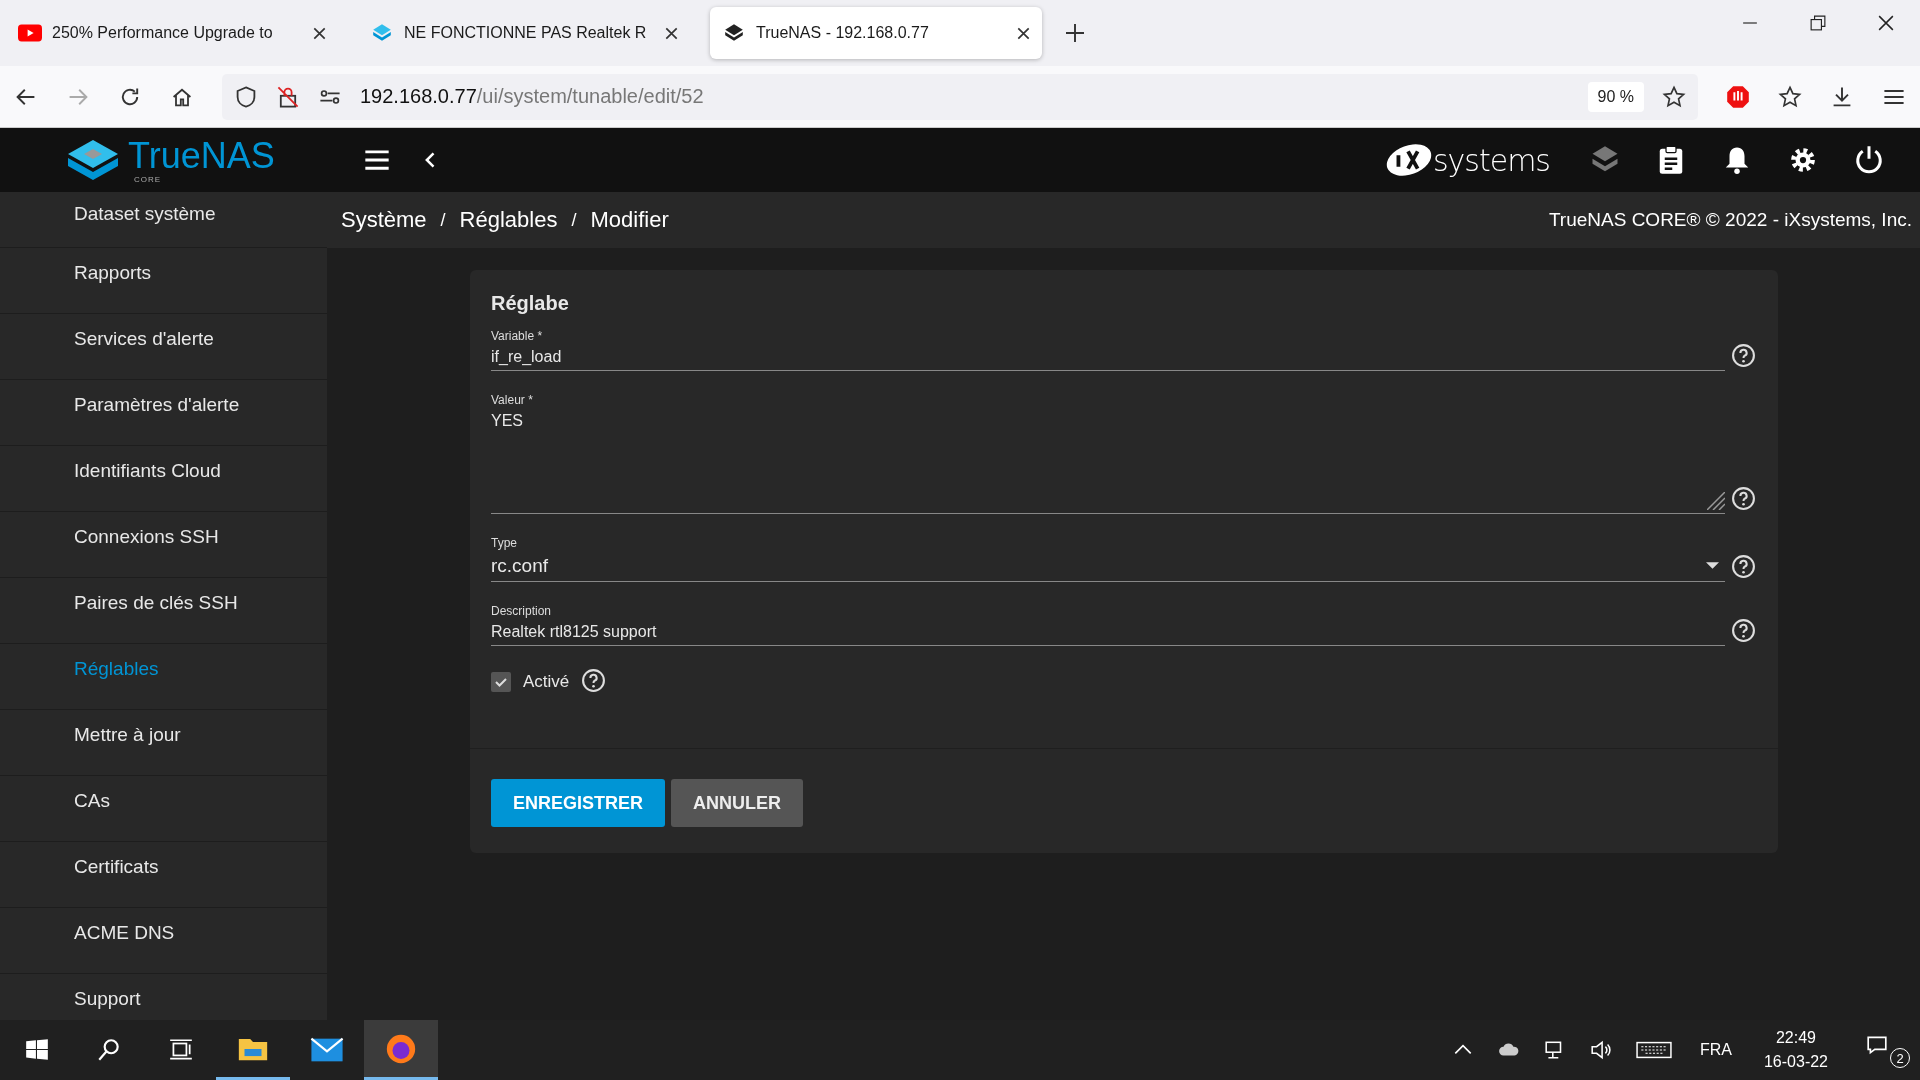 This screenshot has width=1920, height=1080. I want to click on lock-icon, so click(288, 96).